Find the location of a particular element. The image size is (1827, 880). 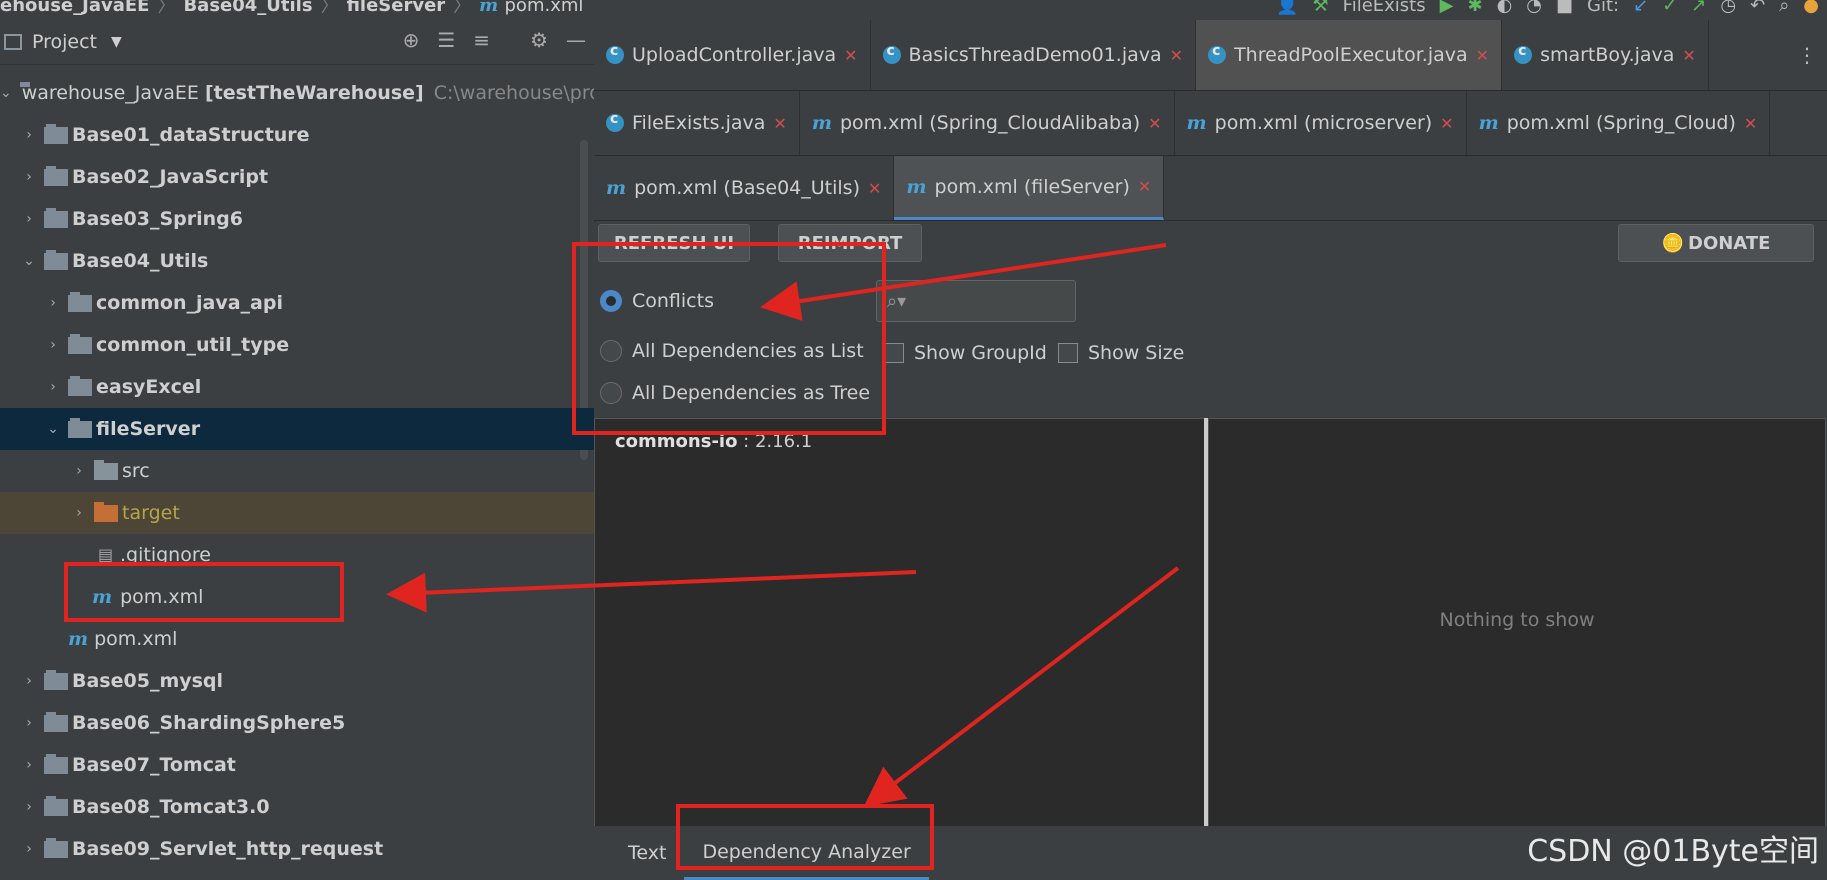

watermark: CSDN @01Byte空间 is located at coordinates (1673, 851).